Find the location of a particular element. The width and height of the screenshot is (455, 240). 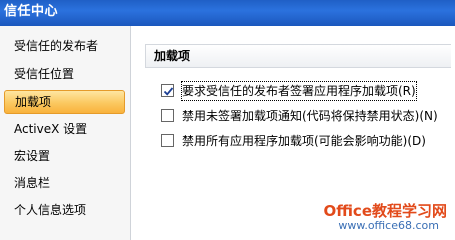

sidebar-item-label: ActiveX 设置 is located at coordinates (51, 129).